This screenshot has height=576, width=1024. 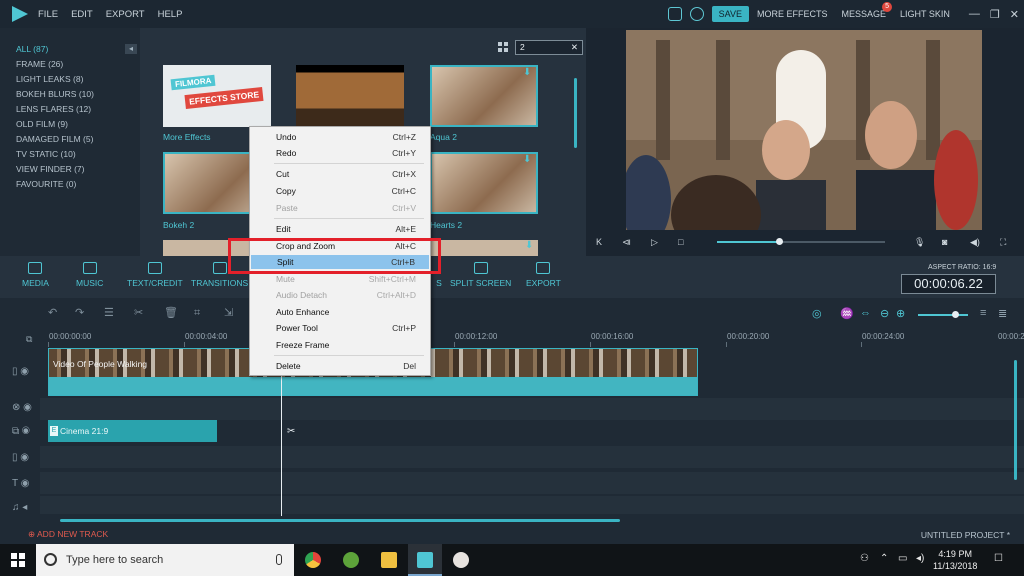 I want to click on stop-icon: □, so click(x=680, y=242).